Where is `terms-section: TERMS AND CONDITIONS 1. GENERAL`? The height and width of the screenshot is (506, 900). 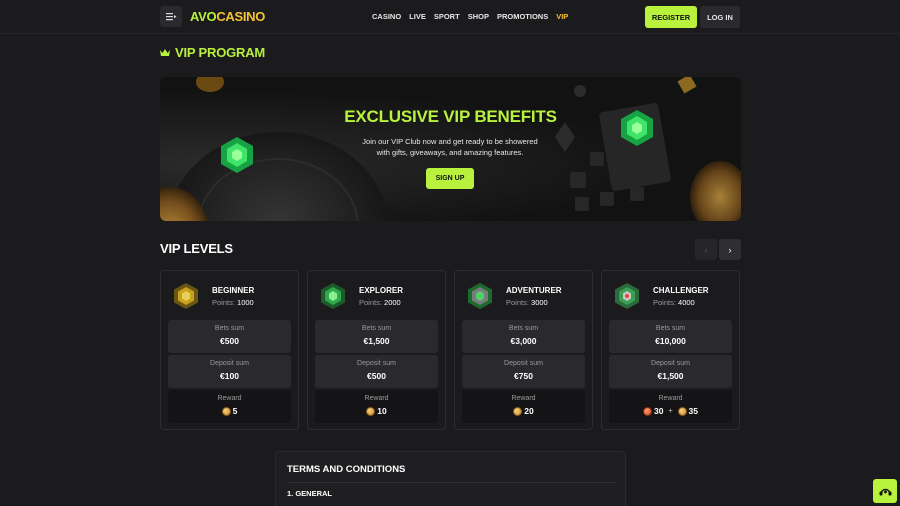
terms-section: TERMS AND CONDITIONS 1. GENERAL is located at coordinates (450, 478).